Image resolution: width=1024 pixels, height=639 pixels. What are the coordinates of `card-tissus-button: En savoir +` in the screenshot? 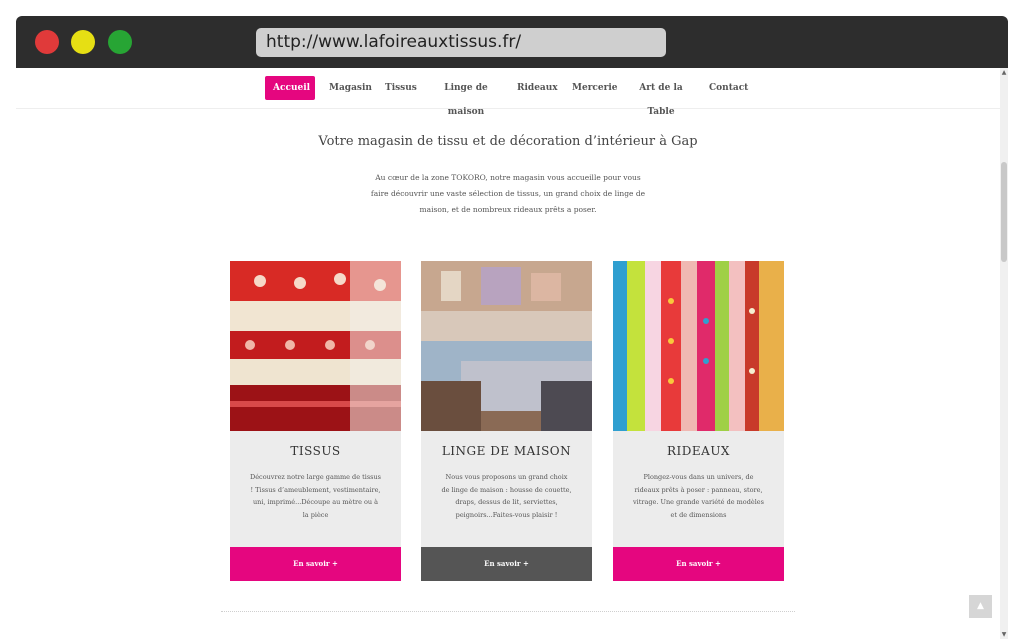 It's located at (315, 564).